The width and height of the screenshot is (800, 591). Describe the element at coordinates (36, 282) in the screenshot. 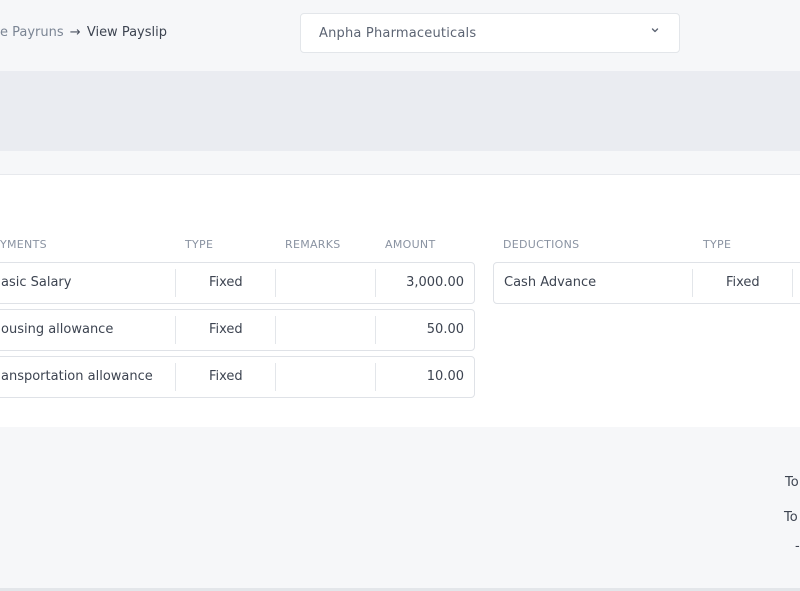

I see `payment-name: asic Salary` at that location.